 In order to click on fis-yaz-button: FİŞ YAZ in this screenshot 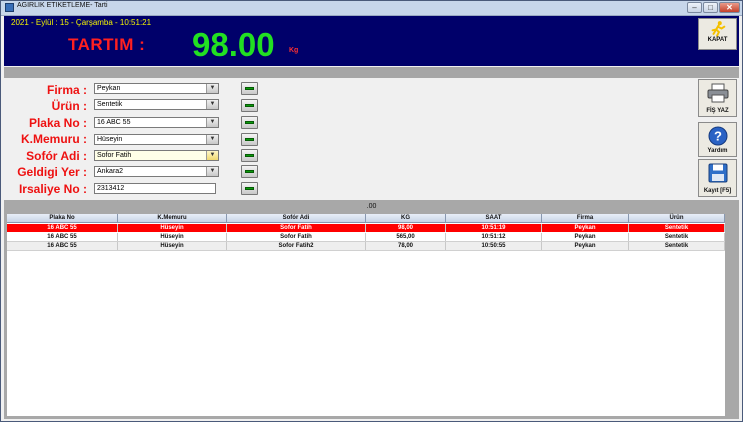, I will do `click(717, 98)`.